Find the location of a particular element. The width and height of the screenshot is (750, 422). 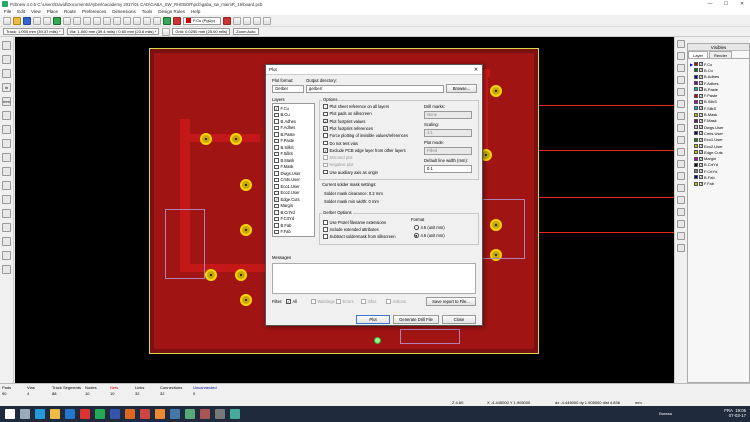

kicad-icon is located at coordinates (190, 414).